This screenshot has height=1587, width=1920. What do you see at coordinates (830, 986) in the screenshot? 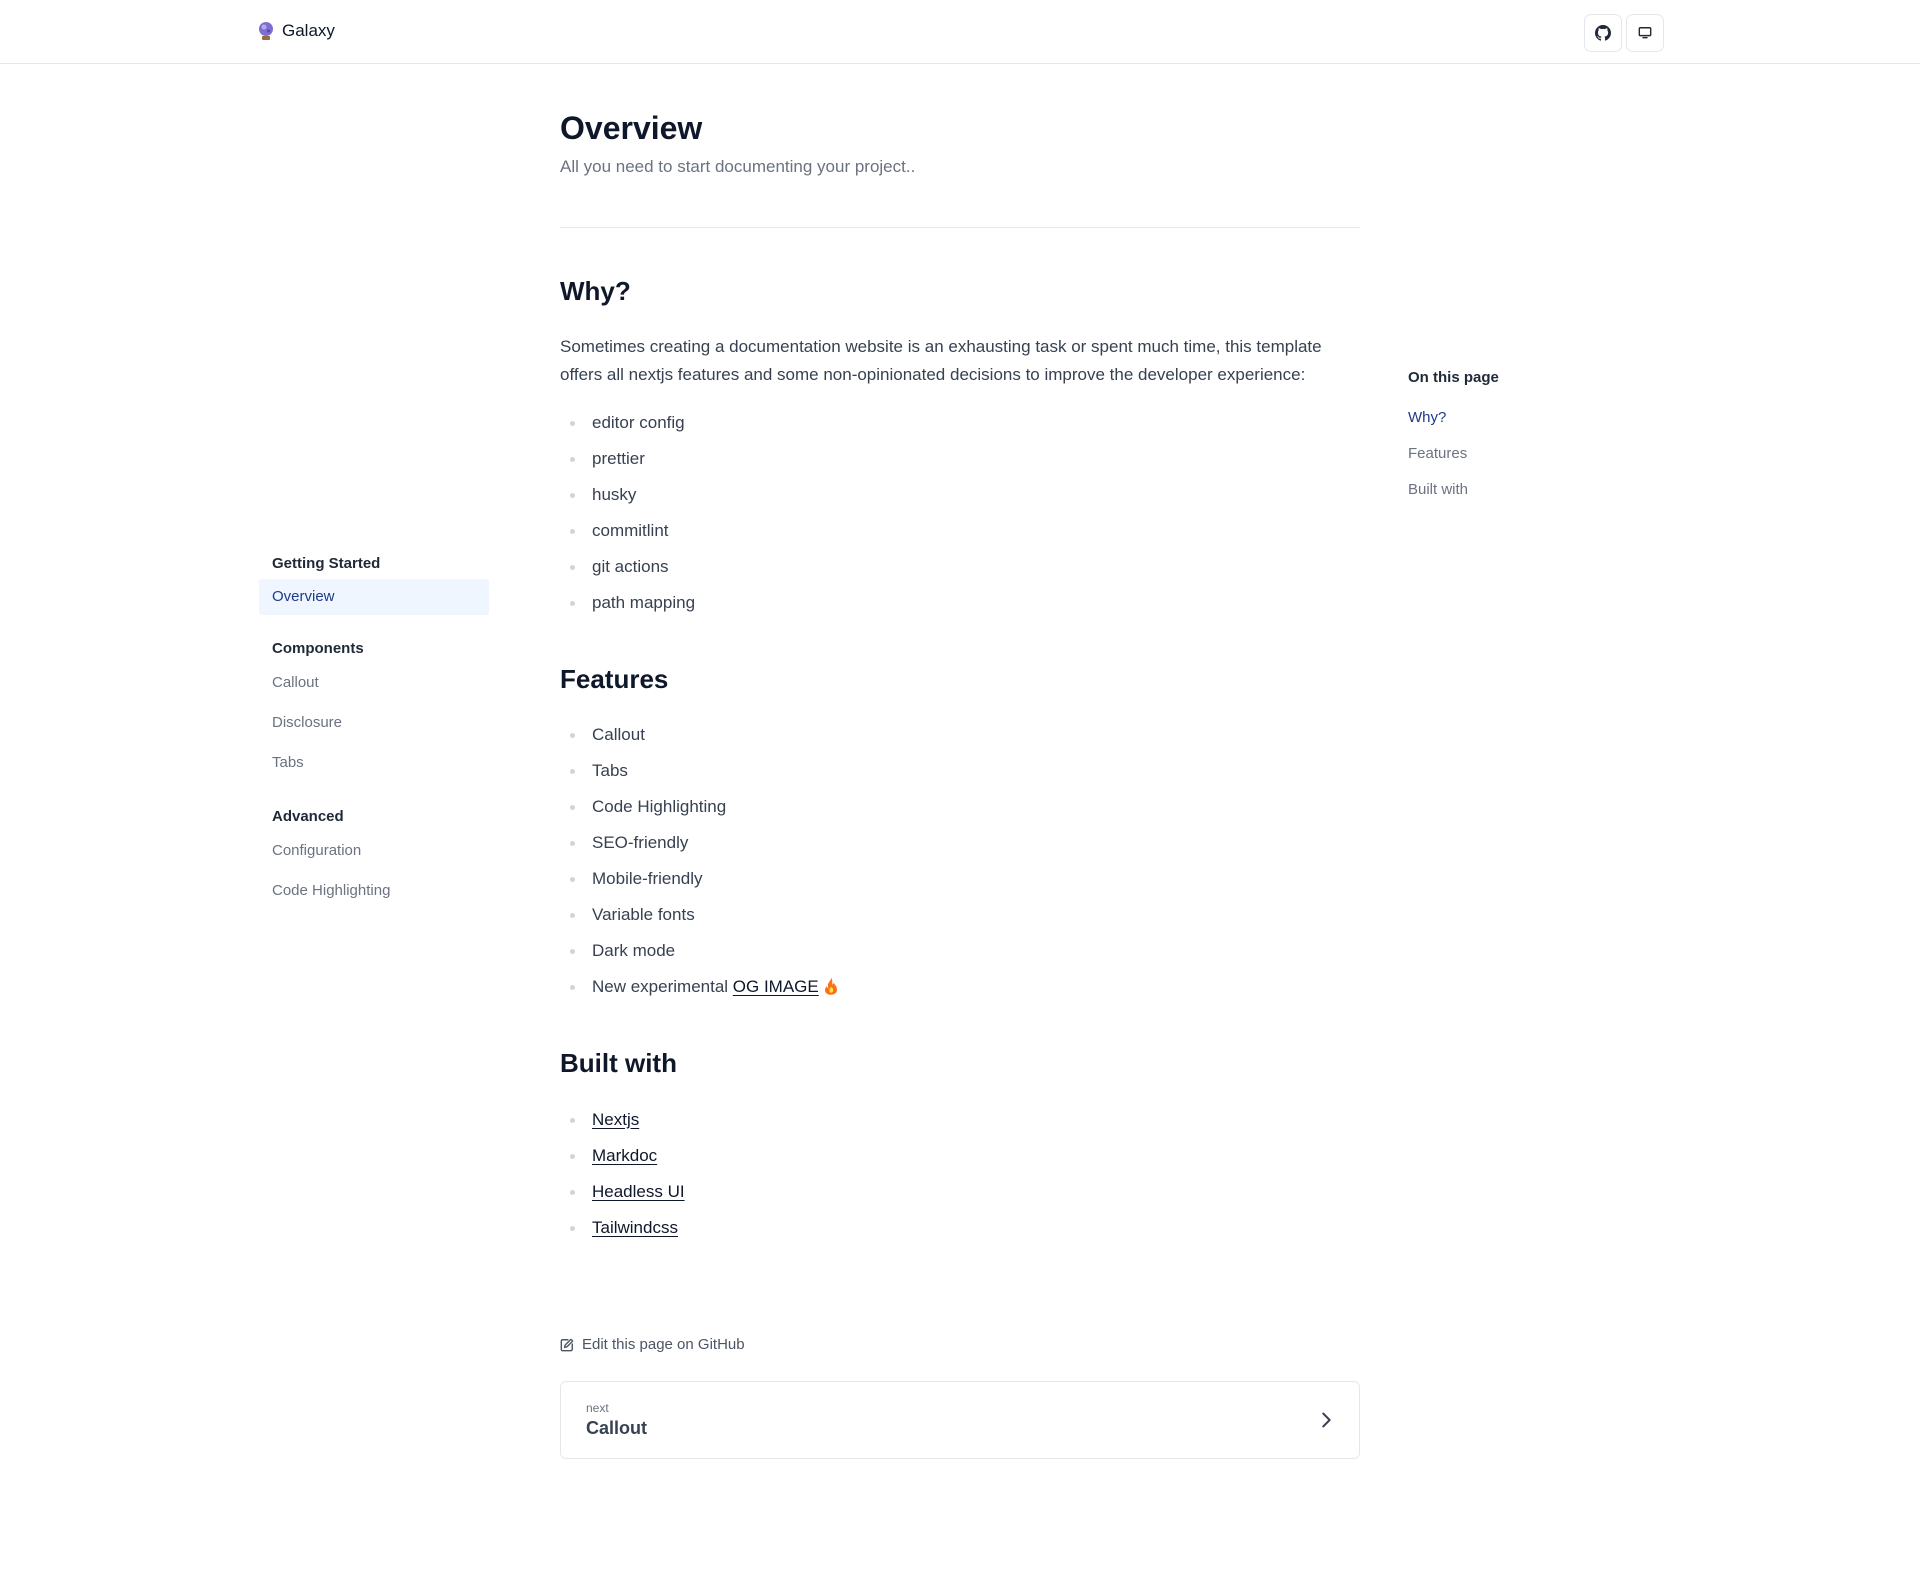
I see `fire-icon` at bounding box center [830, 986].